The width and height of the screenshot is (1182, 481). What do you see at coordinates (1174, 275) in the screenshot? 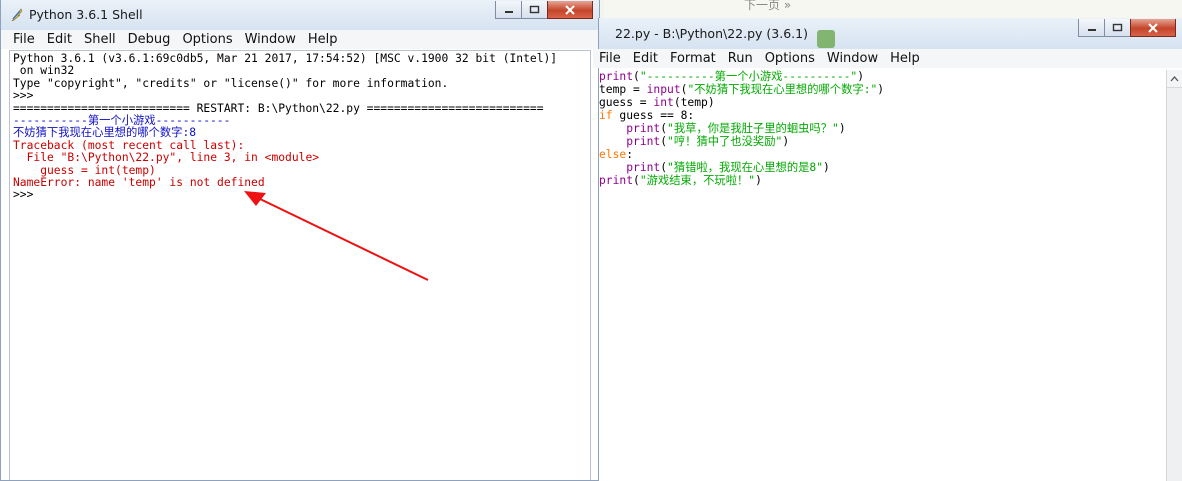
I see `editor-scrollbar` at bounding box center [1174, 275].